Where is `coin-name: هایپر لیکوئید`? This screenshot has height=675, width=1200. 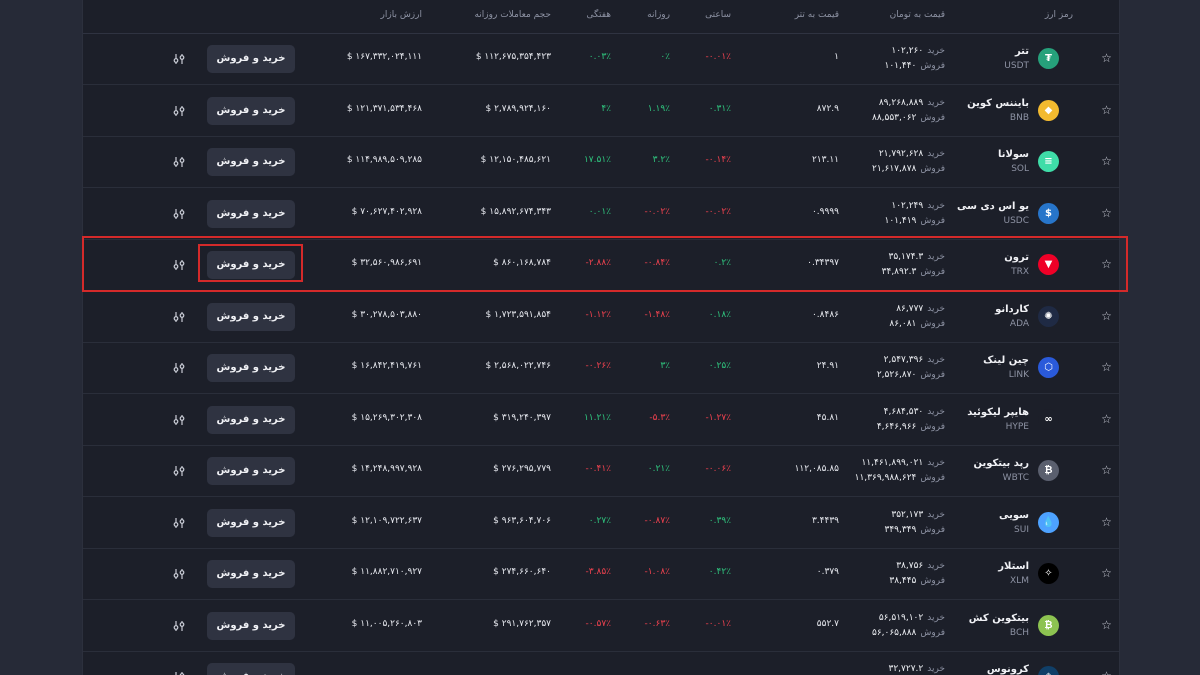
coin-name: هایپر لیکوئید is located at coordinates (998, 412).